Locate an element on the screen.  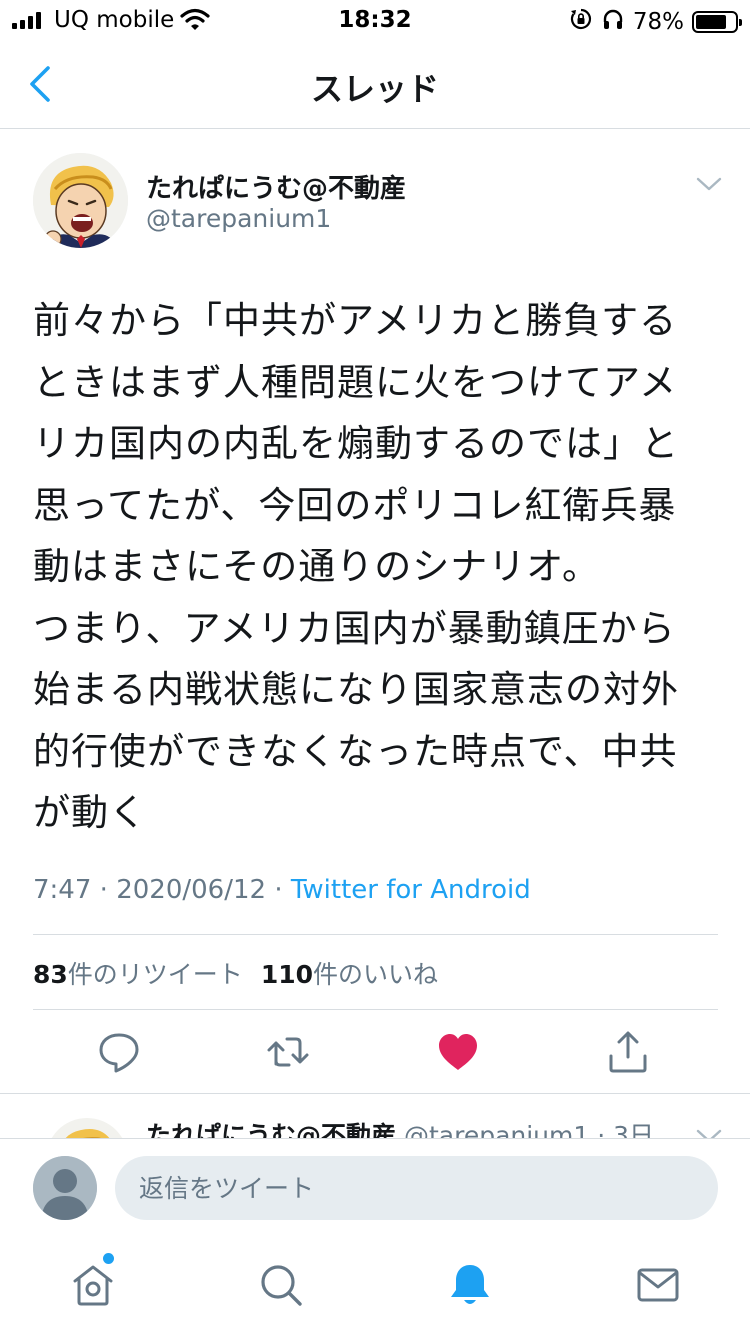
tab-search is located at coordinates (281, 1285).